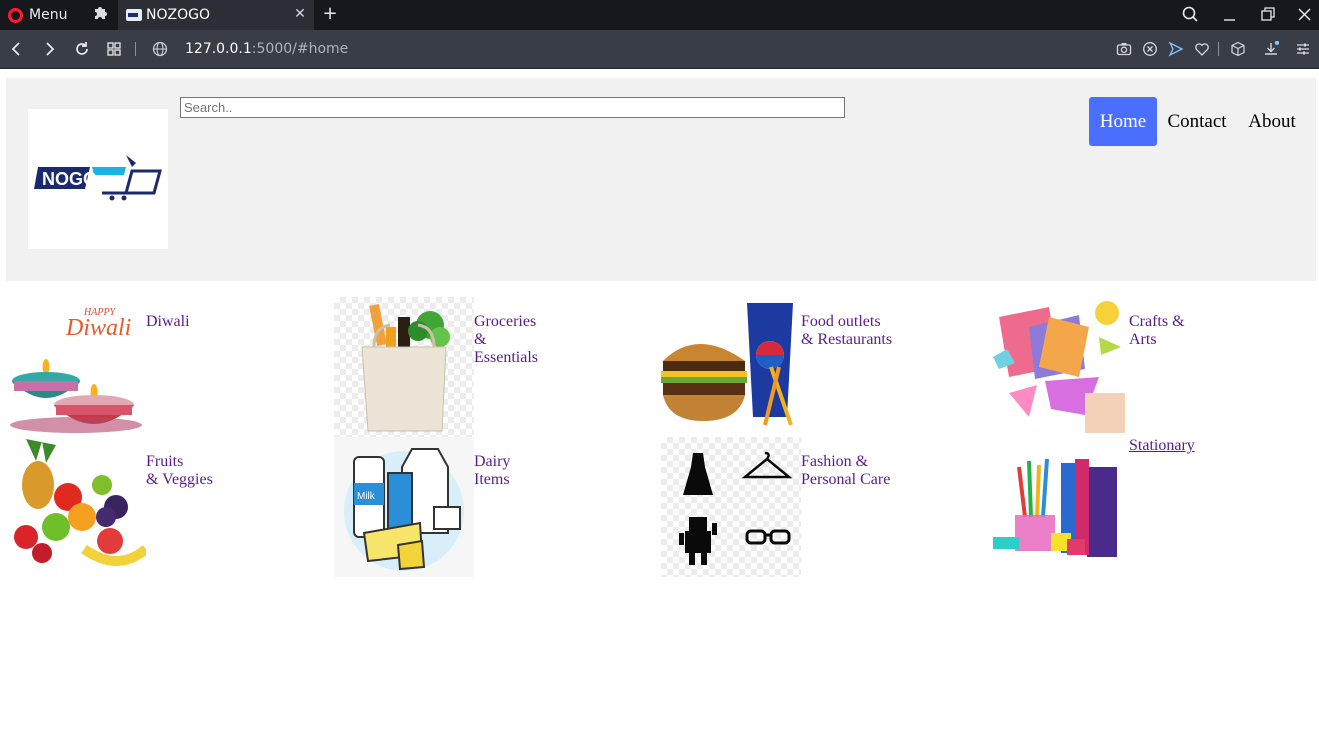  I want to click on browser-menu-label: Menu, so click(48, 15).